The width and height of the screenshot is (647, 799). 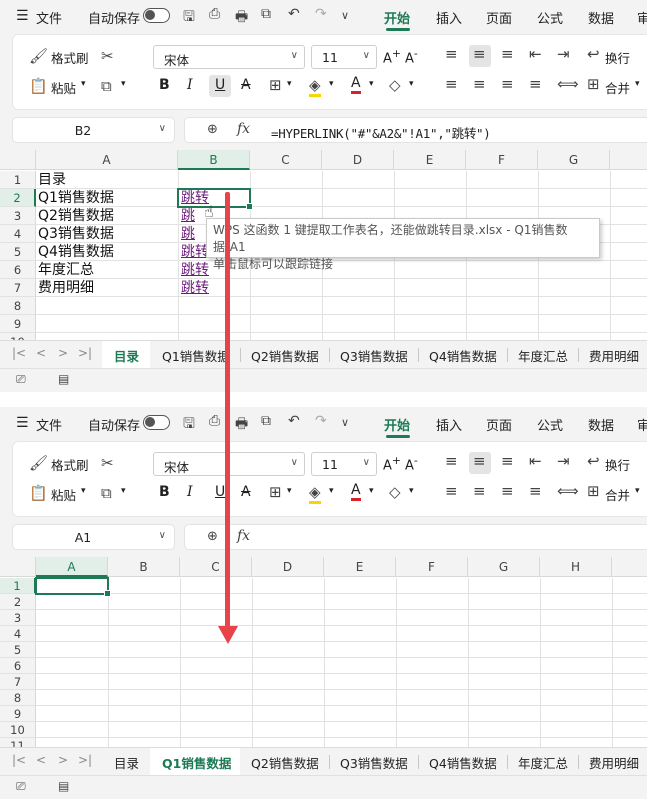 I want to click on formula-bar: ⊕ fx =HYPERLINK("#"&A2&"!A1","跳转"), so click(x=415, y=130).